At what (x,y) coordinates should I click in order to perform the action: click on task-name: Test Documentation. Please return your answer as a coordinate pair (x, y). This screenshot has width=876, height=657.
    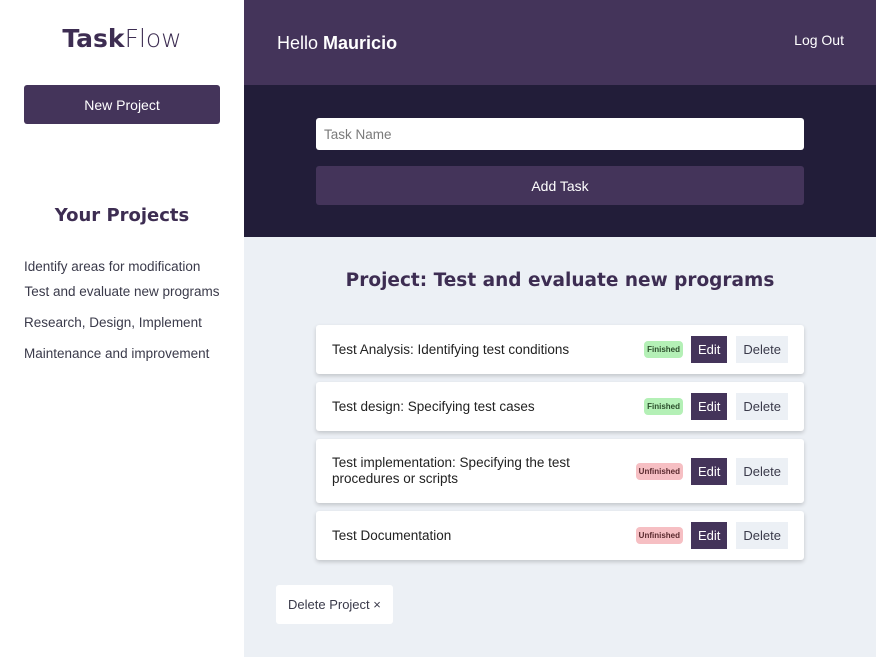
    Looking at the image, I should click on (392, 535).